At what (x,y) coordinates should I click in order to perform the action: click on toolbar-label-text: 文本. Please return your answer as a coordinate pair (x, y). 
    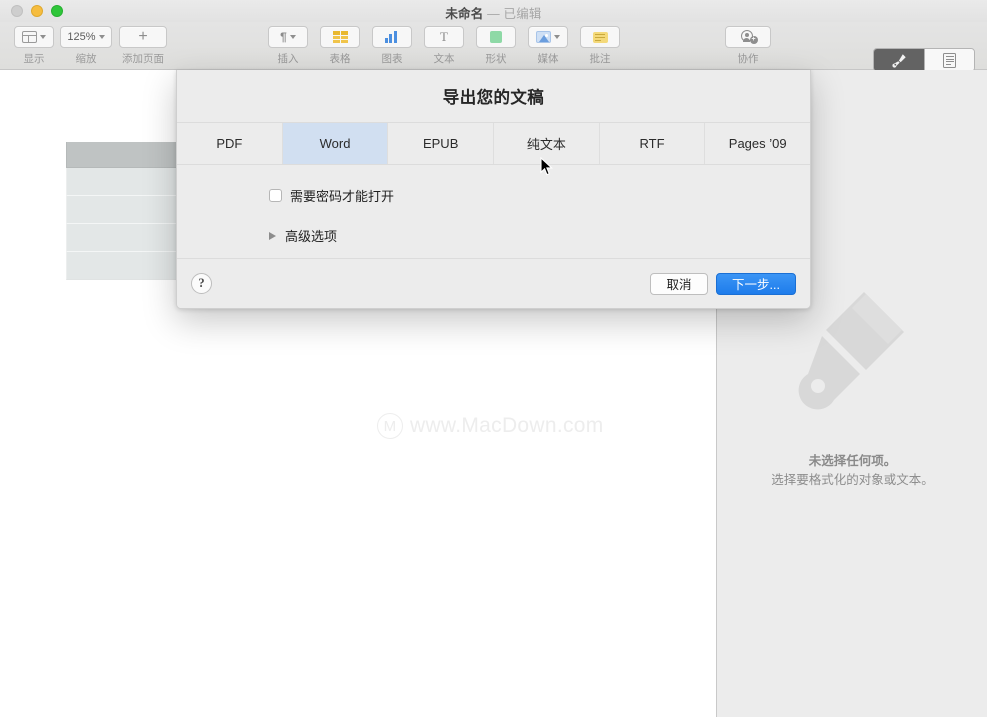
    Looking at the image, I should click on (444, 59).